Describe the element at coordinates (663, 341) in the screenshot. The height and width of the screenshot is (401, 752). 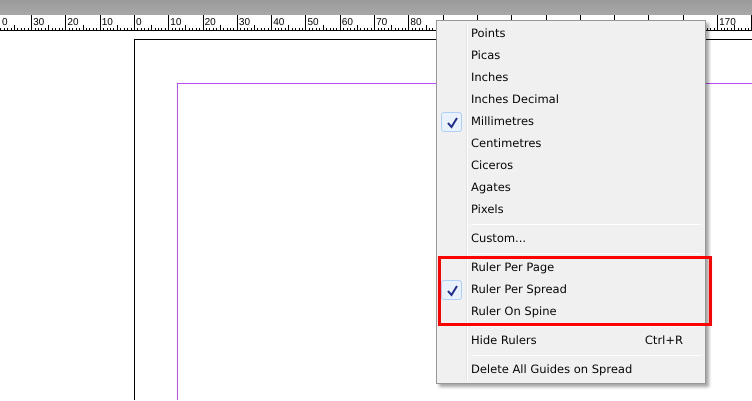
I see `shortcut-label: Ctrl+R` at that location.